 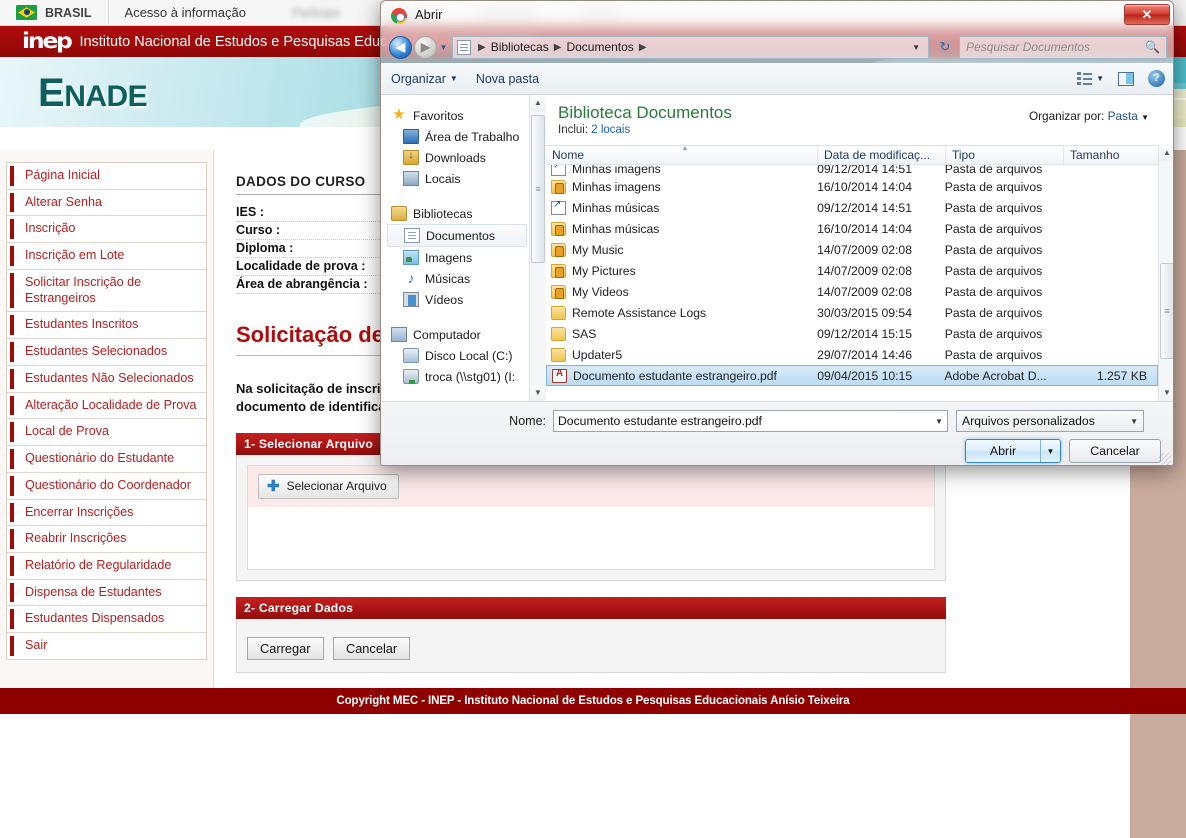 I want to click on search-input: Pesquisar Documentos 🔍, so click(x=1063, y=47).